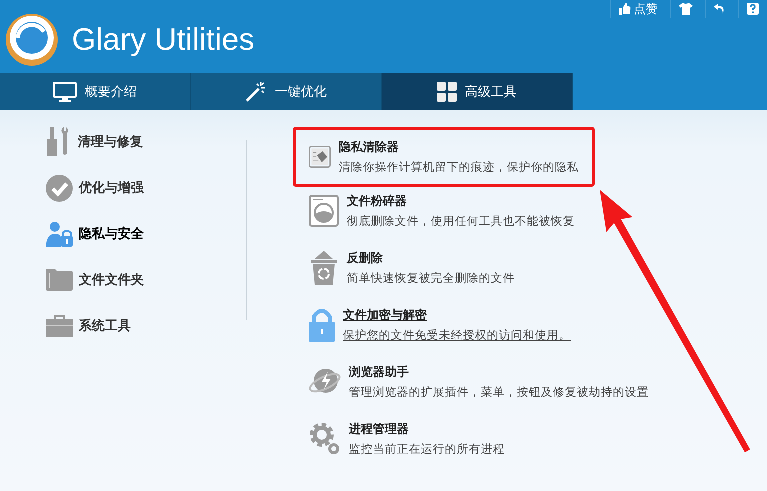 This screenshot has width=767, height=491. What do you see at coordinates (431, 258) in the screenshot?
I see `tool-title: 反删除` at bounding box center [431, 258].